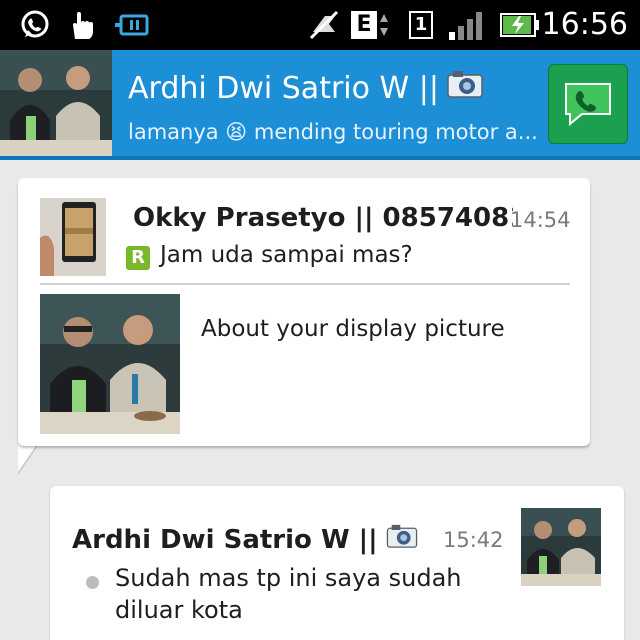 The width and height of the screenshot is (640, 640). I want to click on touch-icon, so click(82, 25).